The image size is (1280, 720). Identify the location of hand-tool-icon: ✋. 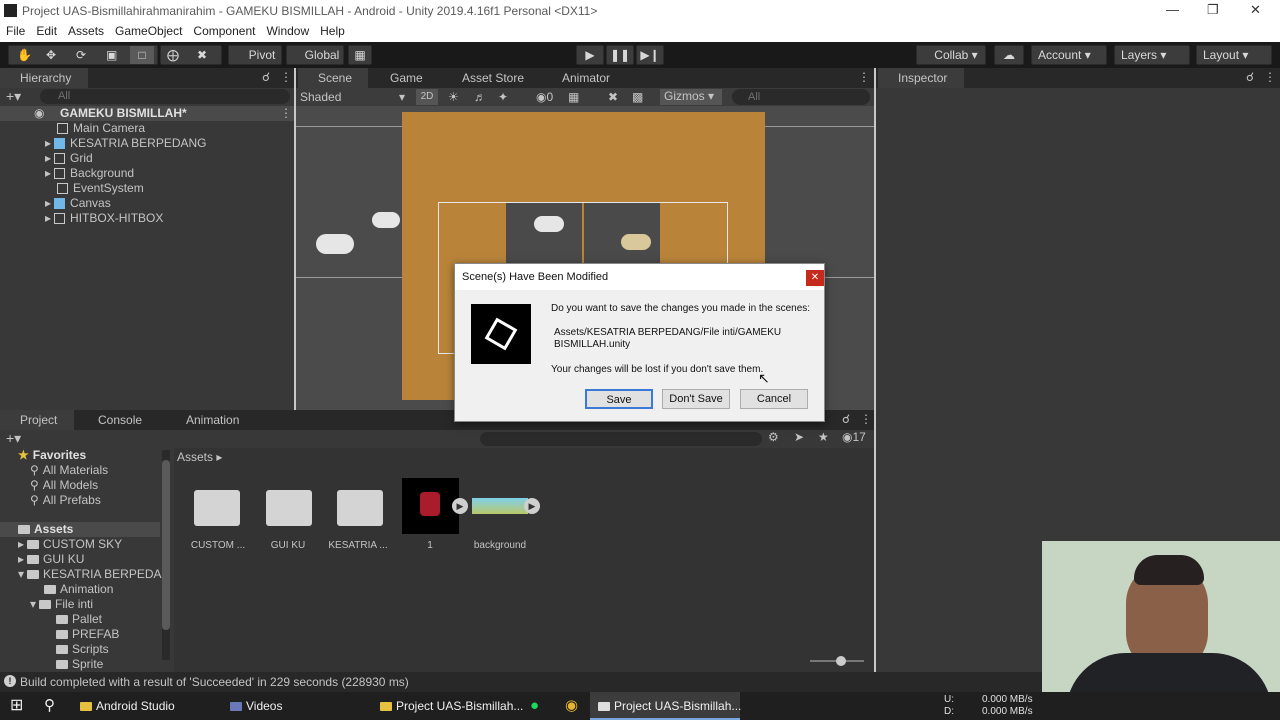
(24, 55).